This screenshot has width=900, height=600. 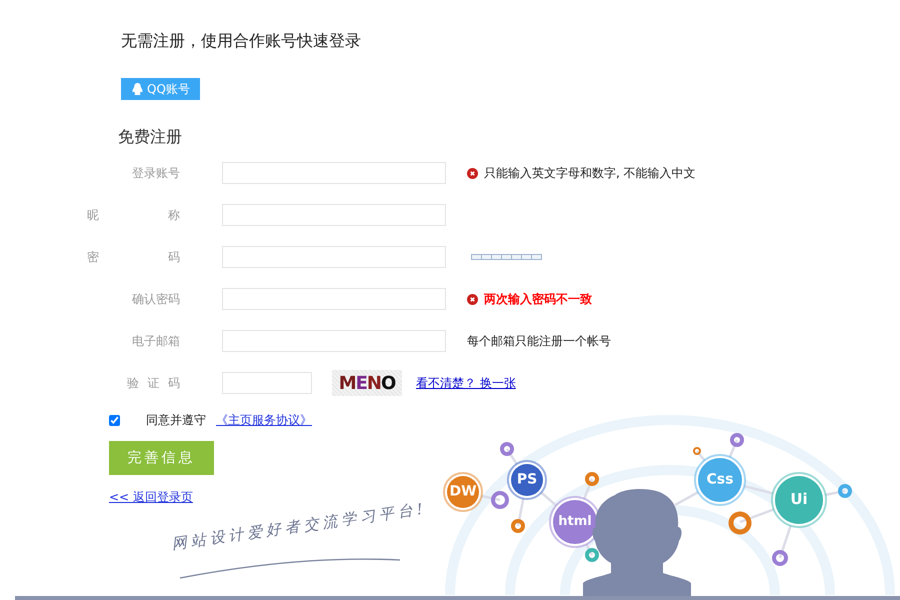 I want to click on field-label: 昵称, so click(x=133, y=215).